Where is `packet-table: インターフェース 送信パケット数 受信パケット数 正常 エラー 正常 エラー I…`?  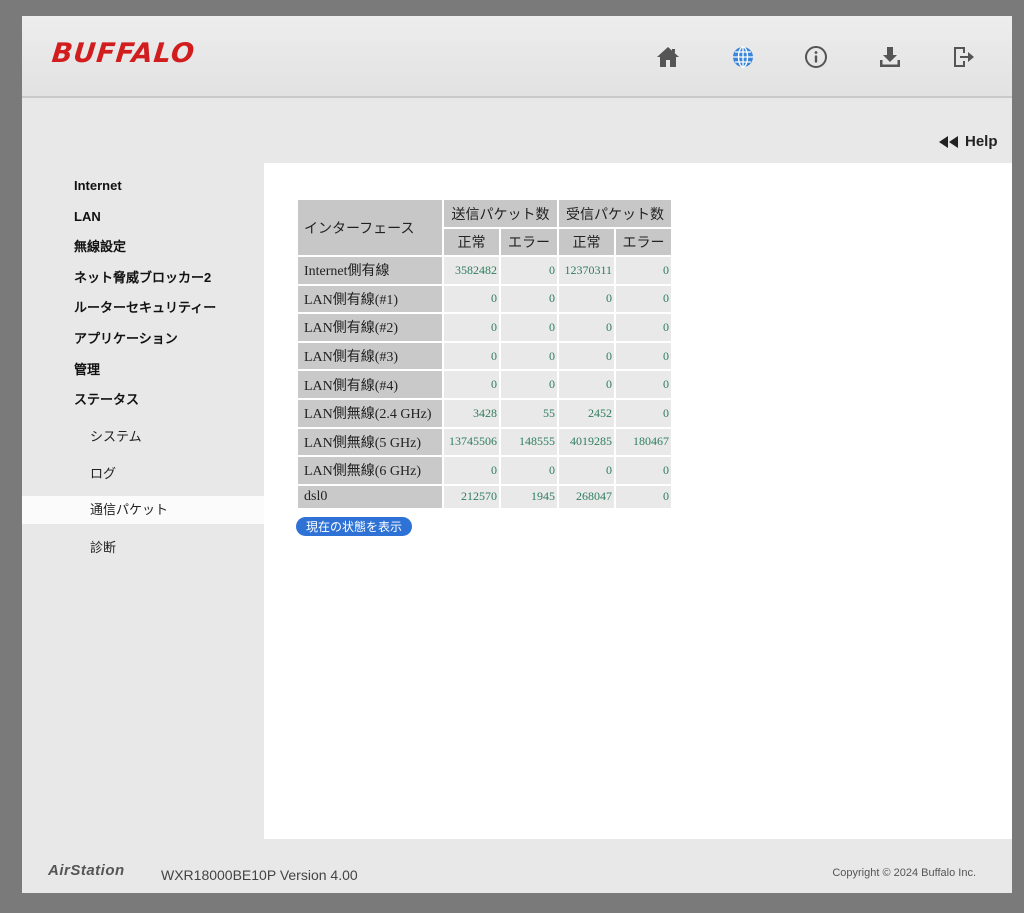
packet-table: インターフェース 送信パケット数 受信パケット数 正常 エラー 正常 エラー I… is located at coordinates (484, 354).